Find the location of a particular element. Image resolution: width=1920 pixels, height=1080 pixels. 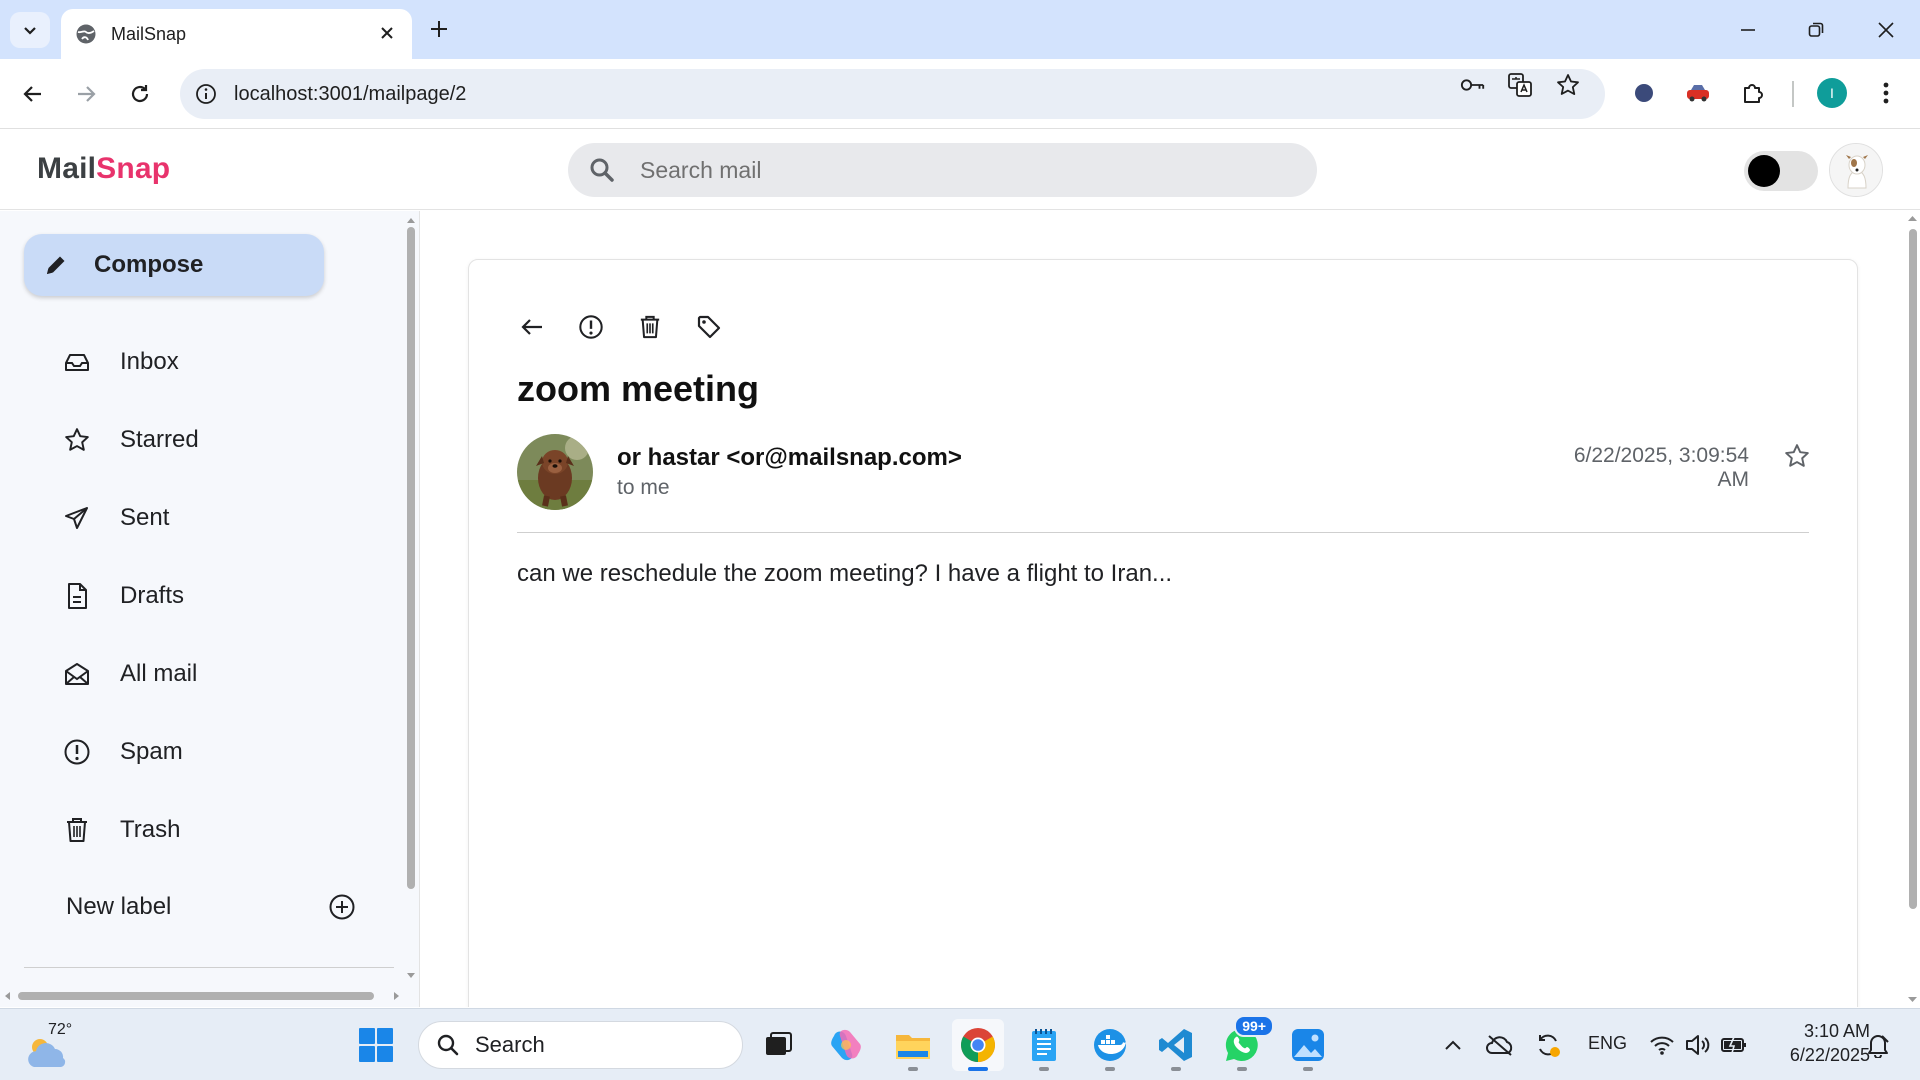

add-label-button is located at coordinates (342, 907).